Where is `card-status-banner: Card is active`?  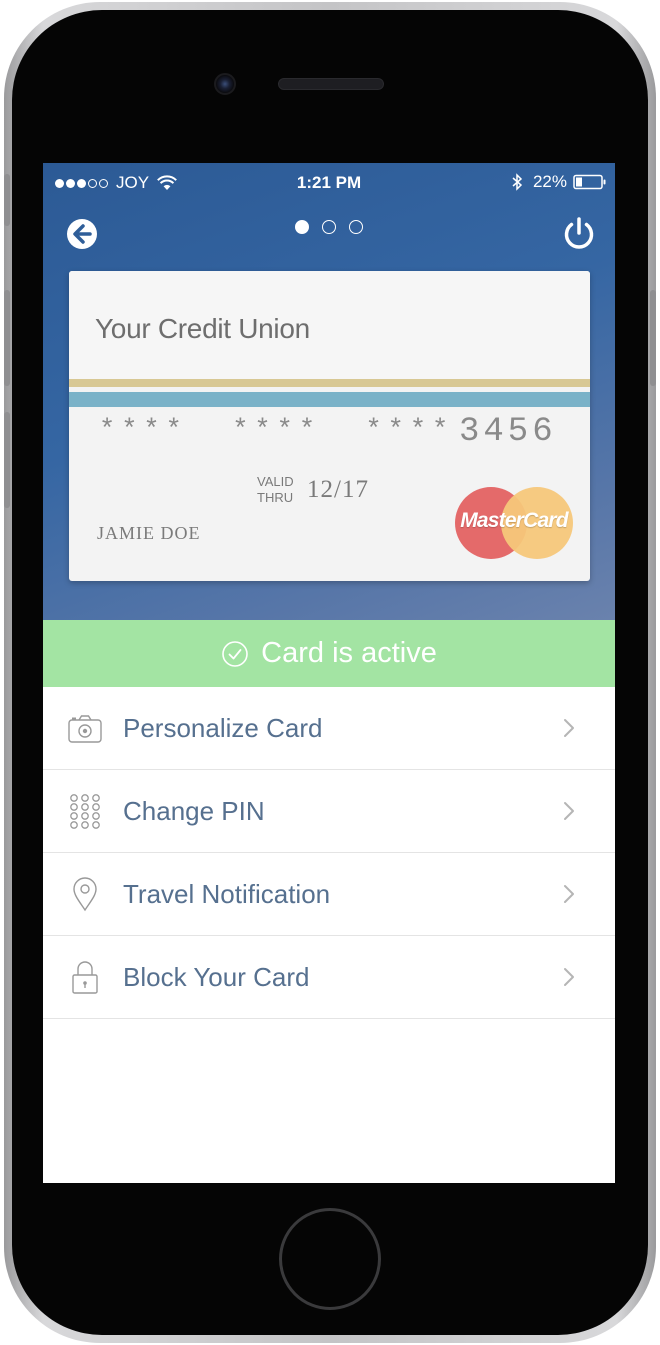 card-status-banner: Card is active is located at coordinates (329, 653).